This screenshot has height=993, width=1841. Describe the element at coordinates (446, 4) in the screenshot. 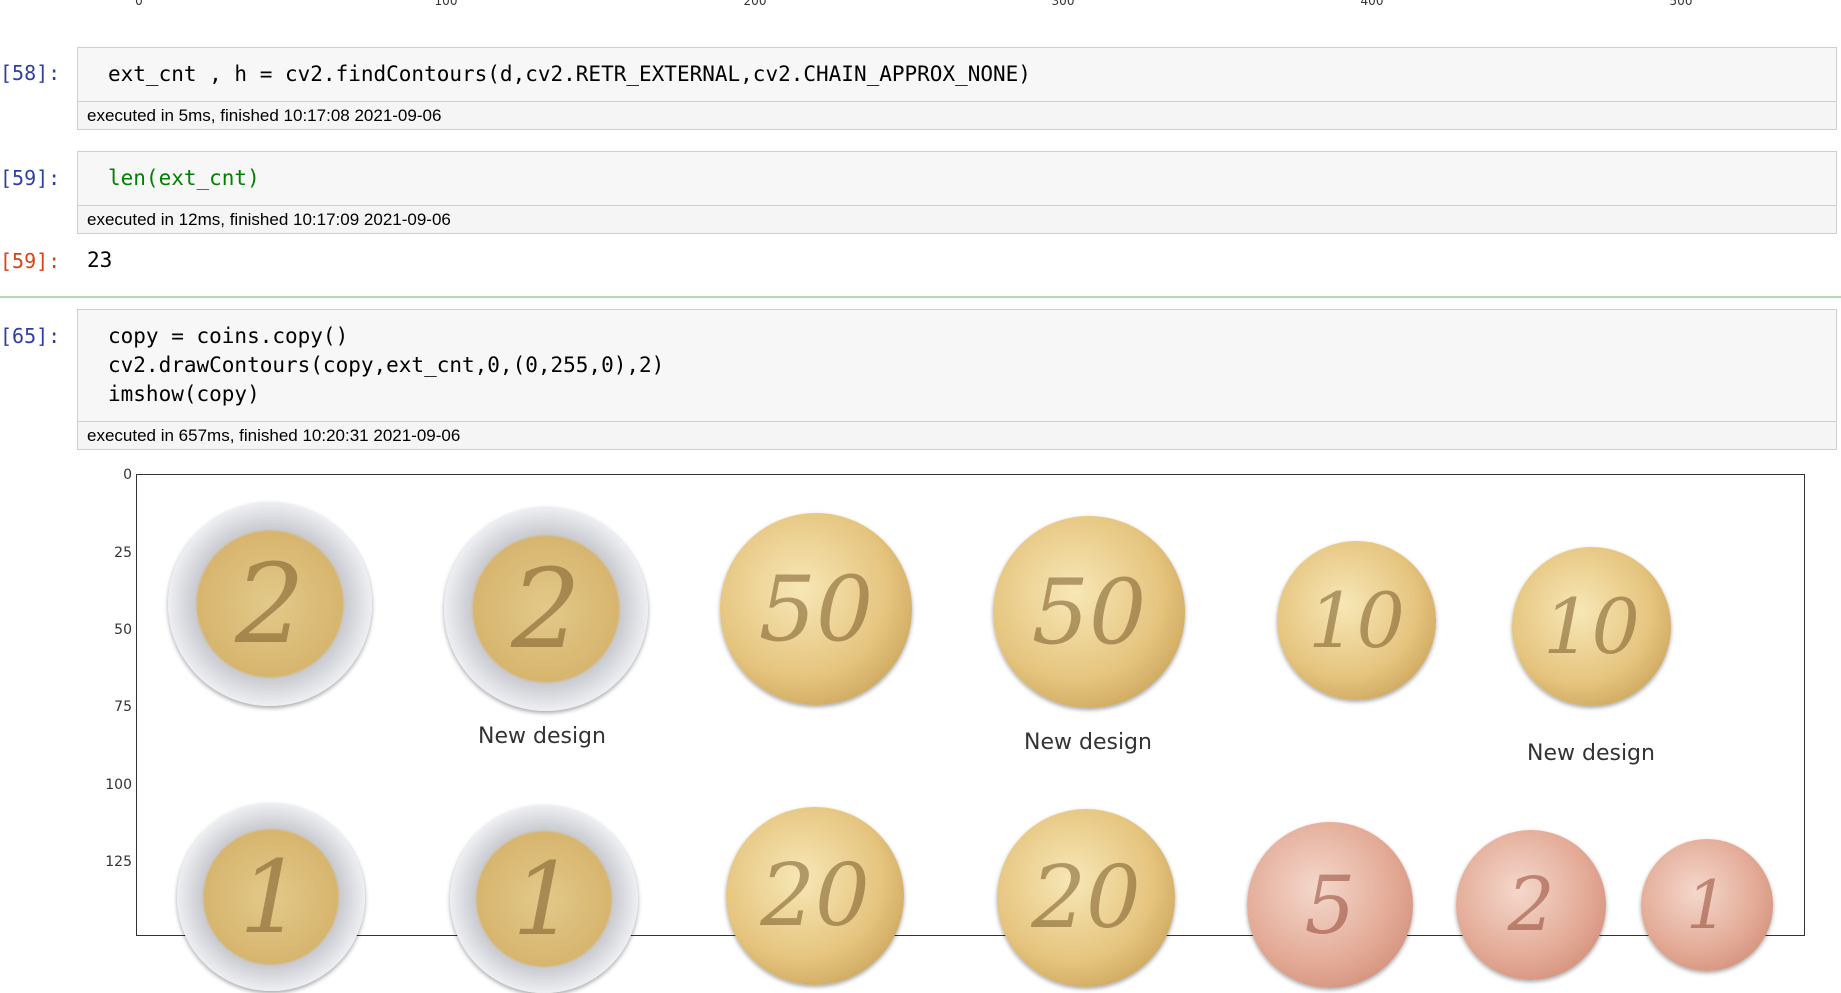

I see `x-tick: 100` at that location.